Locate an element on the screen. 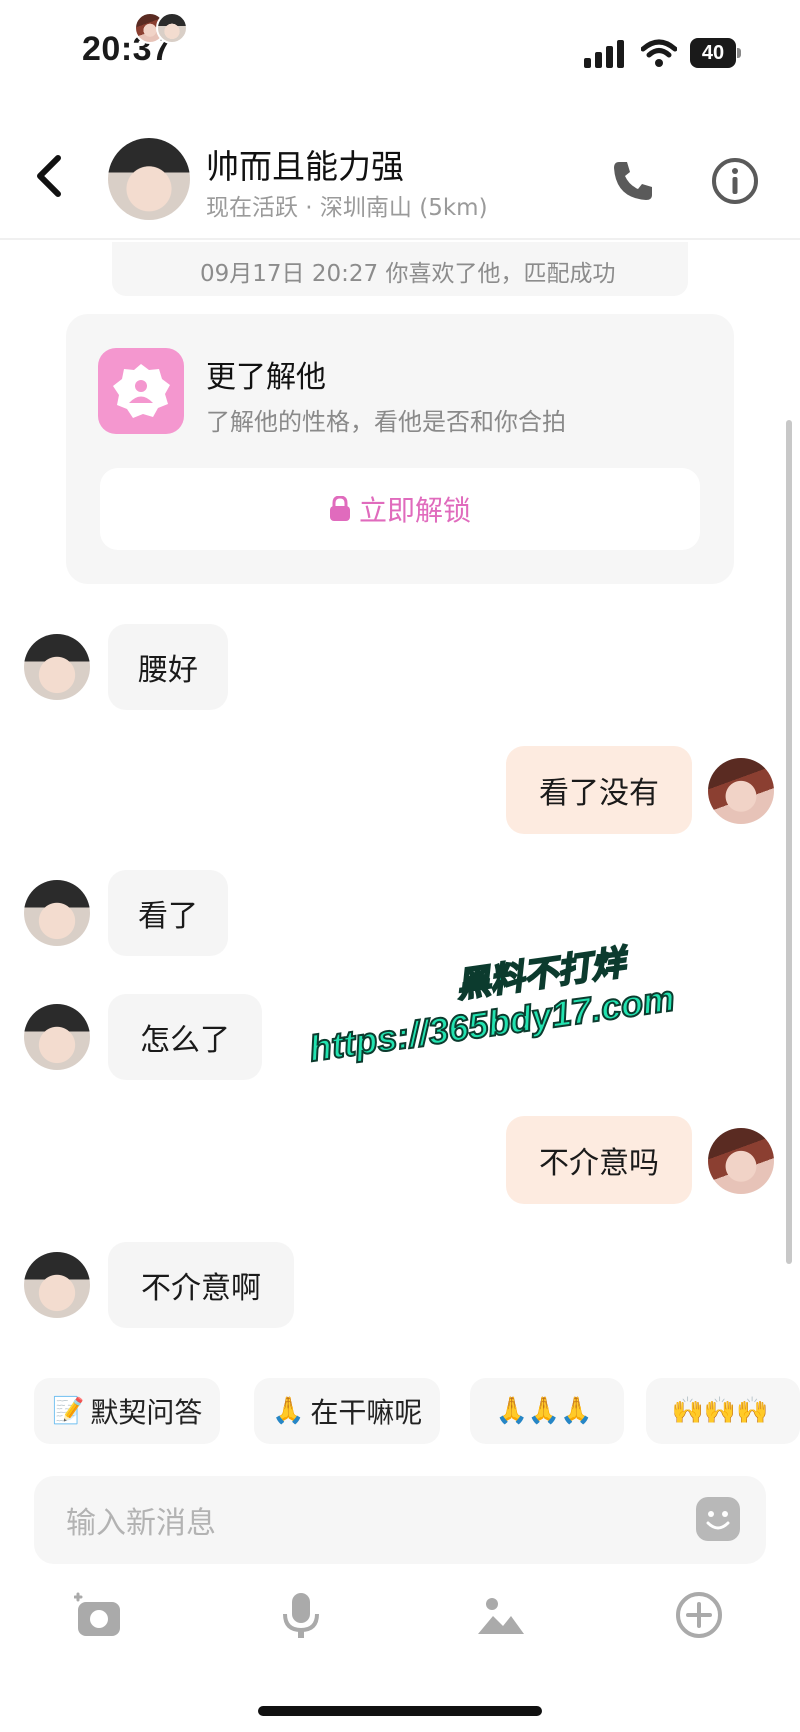 This screenshot has width=800, height=1732. quick-reply-label: 默契问答 is located at coordinates (146, 1412).